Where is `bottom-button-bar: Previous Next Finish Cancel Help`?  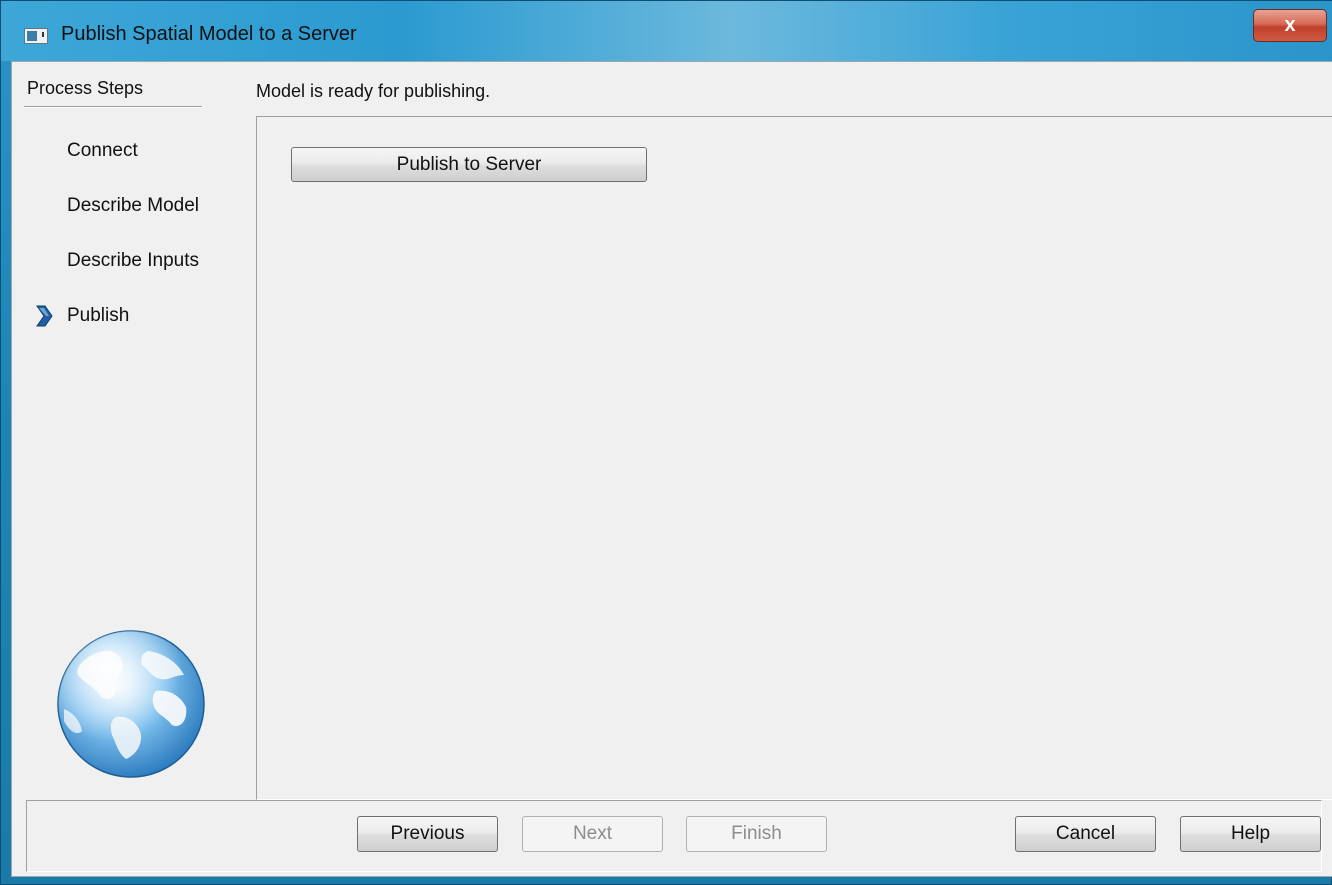
bottom-button-bar: Previous Next Finish Cancel Help is located at coordinates (674, 836).